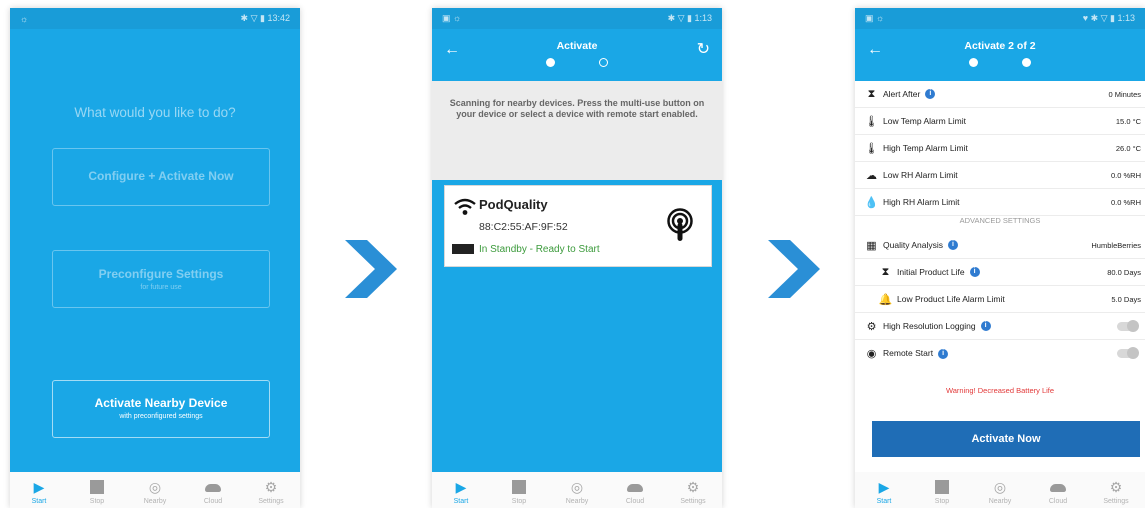  I want to click on gears-icon: ⚙, so click(871, 326).